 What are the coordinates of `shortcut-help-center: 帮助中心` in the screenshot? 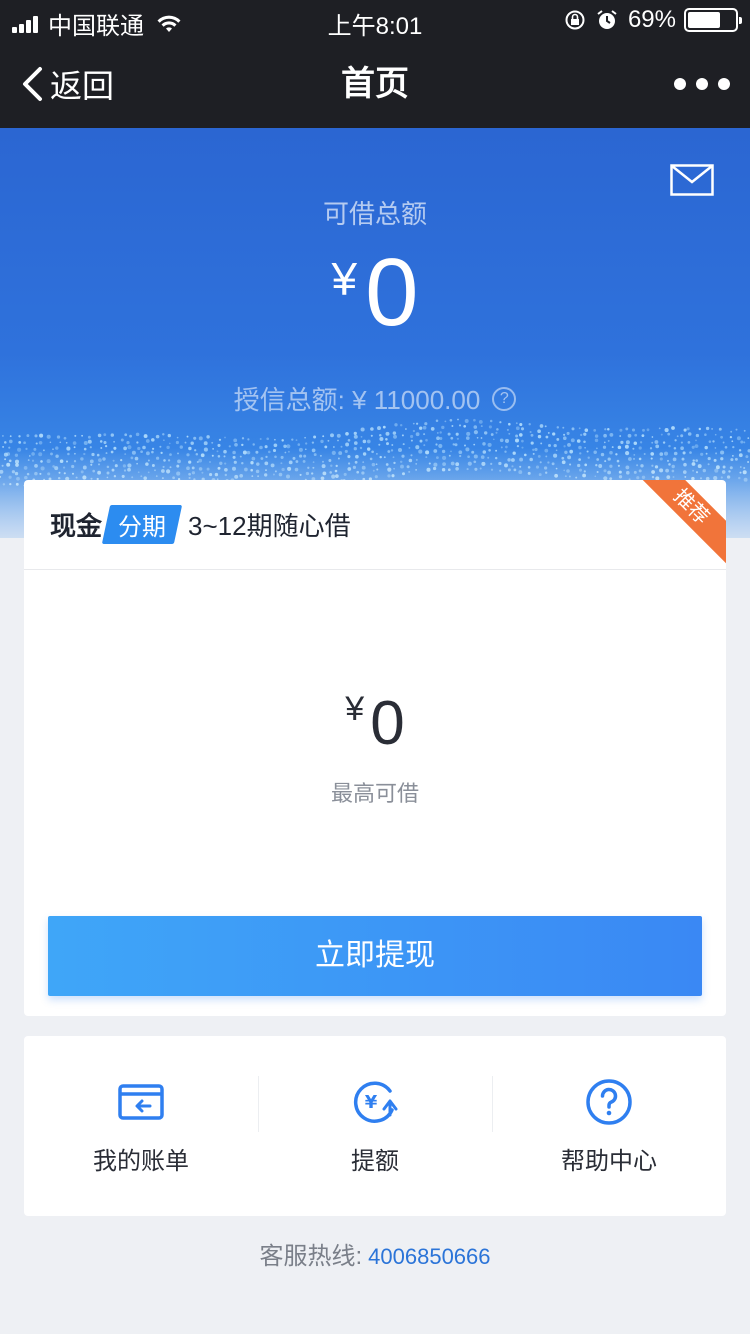 It's located at (609, 1126).